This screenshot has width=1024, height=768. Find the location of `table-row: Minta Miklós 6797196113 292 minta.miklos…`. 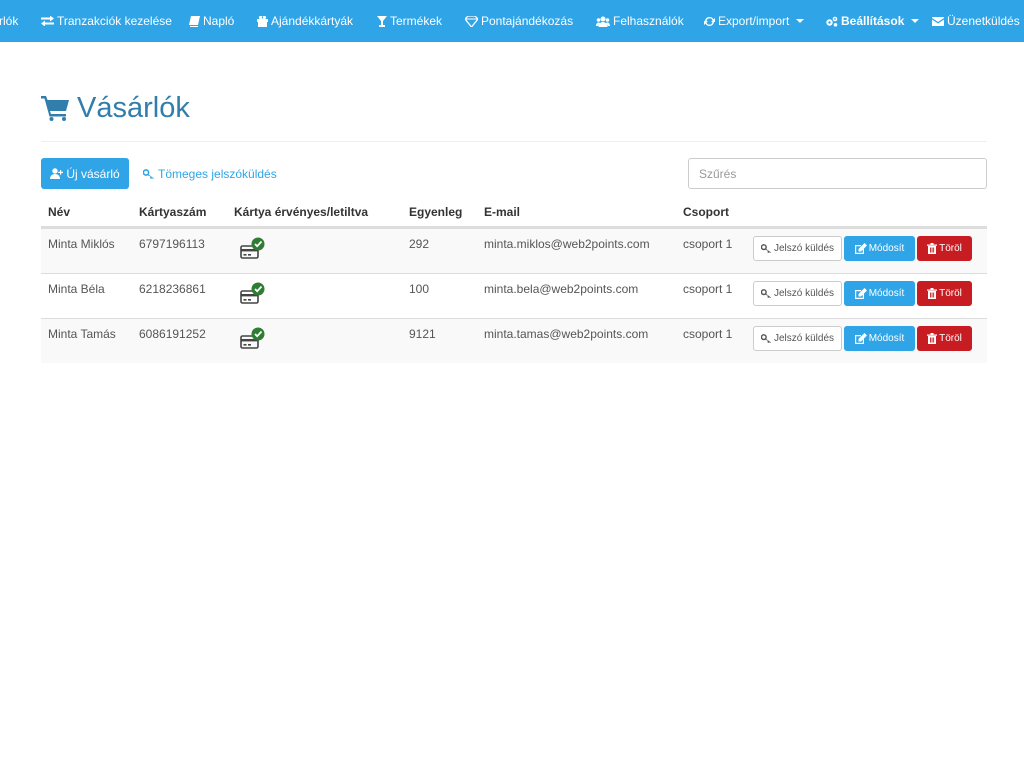

table-row: Minta Miklós 6797196113 292 minta.miklos… is located at coordinates (514, 250).